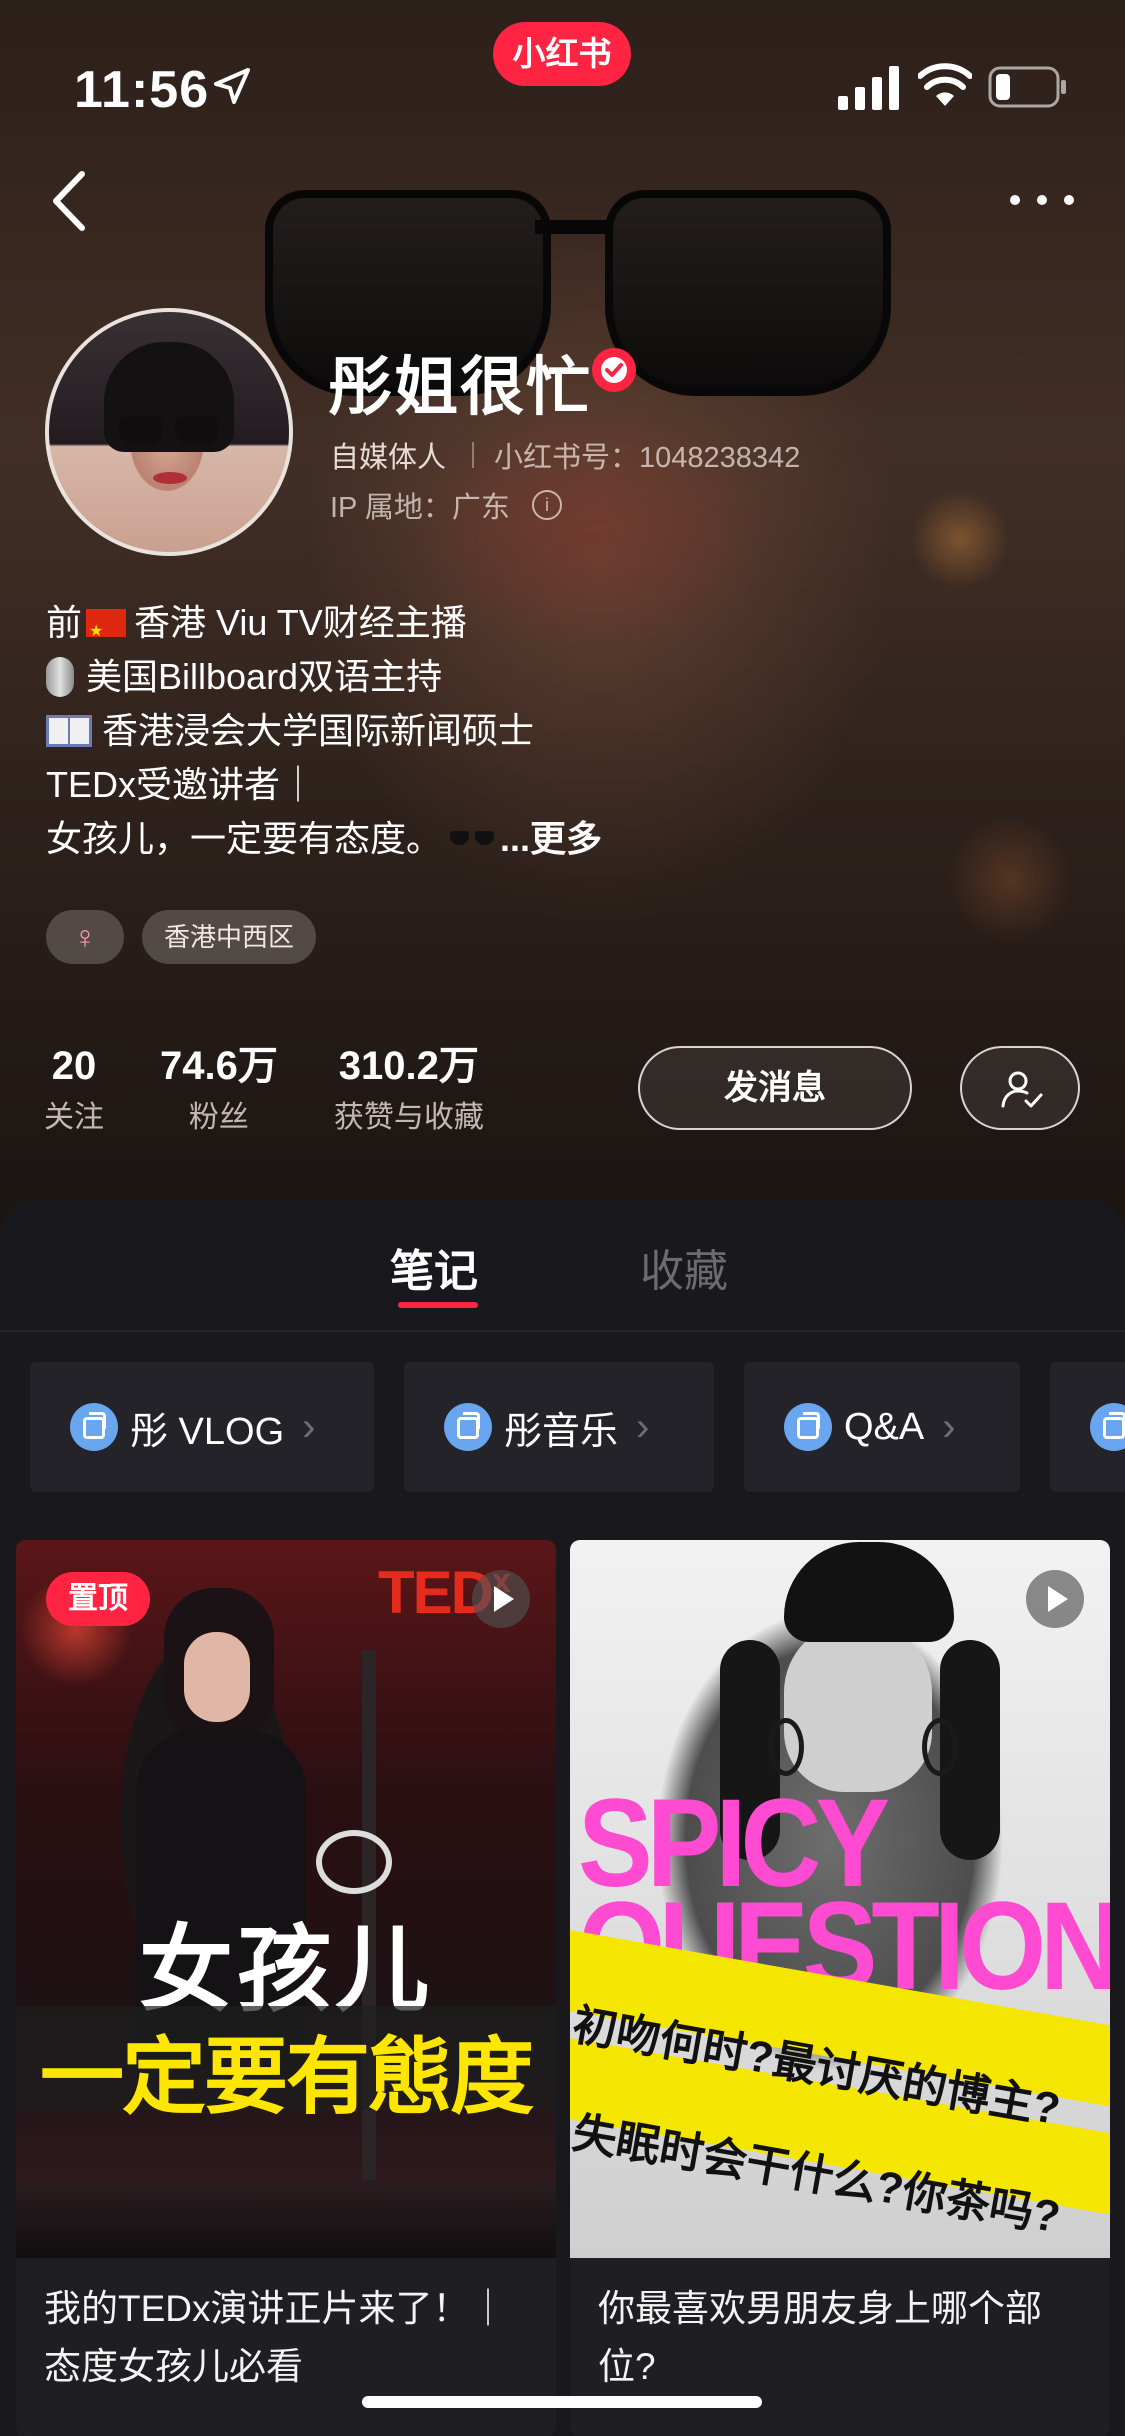 The width and height of the screenshot is (1125, 2436). What do you see at coordinates (775, 1088) in the screenshot?
I see `send-message-button: 发消息` at bounding box center [775, 1088].